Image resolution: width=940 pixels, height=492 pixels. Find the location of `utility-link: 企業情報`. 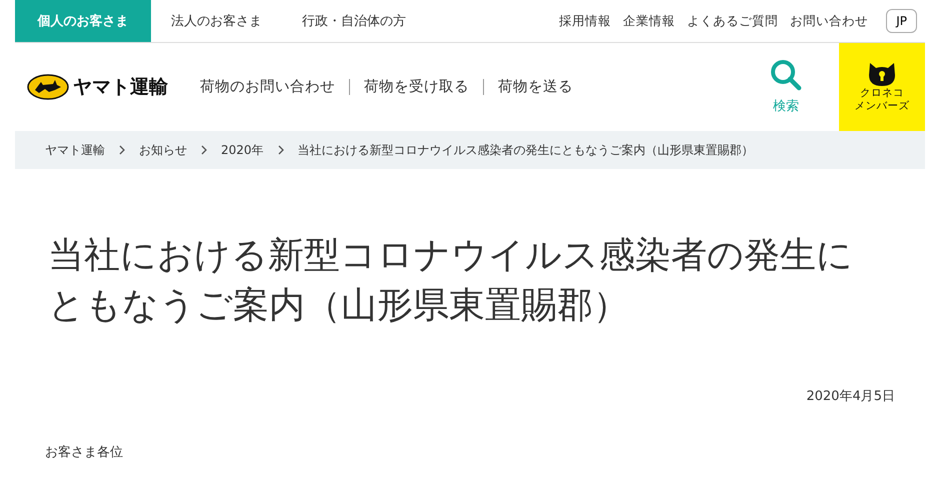

utility-link: 企業情報 is located at coordinates (649, 21).